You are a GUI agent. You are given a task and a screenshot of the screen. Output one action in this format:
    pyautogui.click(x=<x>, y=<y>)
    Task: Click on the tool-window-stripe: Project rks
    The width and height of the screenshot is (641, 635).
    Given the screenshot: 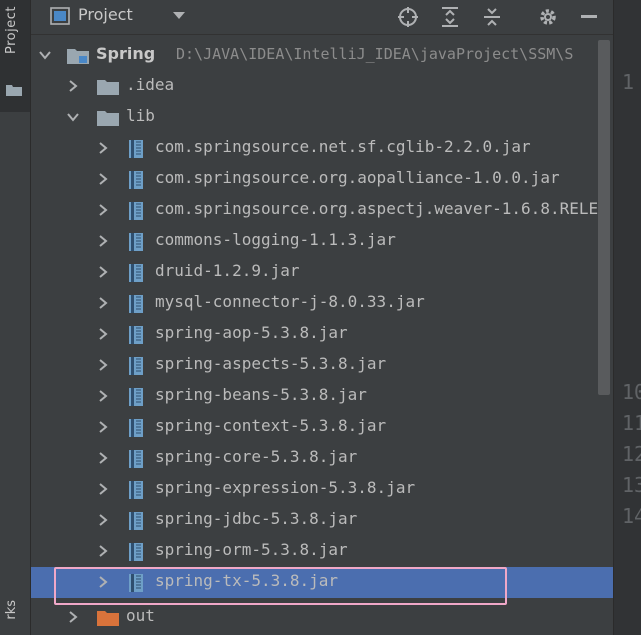 What is the action you would take?
    pyautogui.click(x=15, y=317)
    